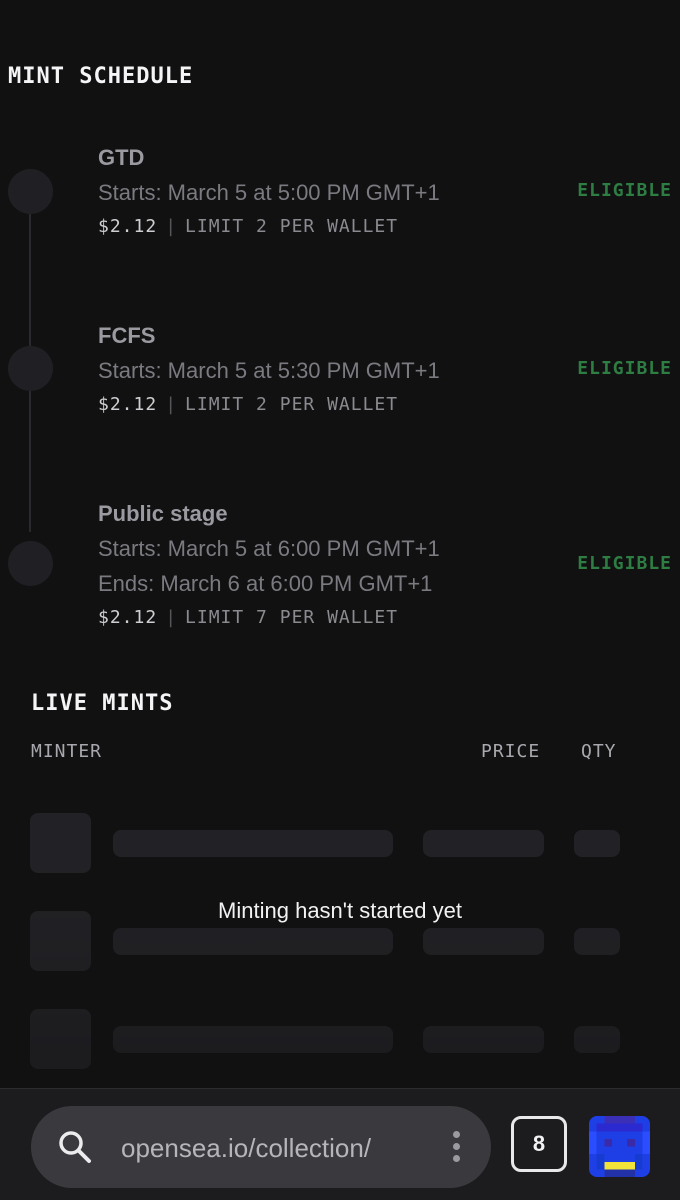 Image resolution: width=680 pixels, height=1200 pixels. Describe the element at coordinates (269, 192) in the screenshot. I see `stage-start-time: Starts: March 5 at 5:00 PM GMT+1` at that location.